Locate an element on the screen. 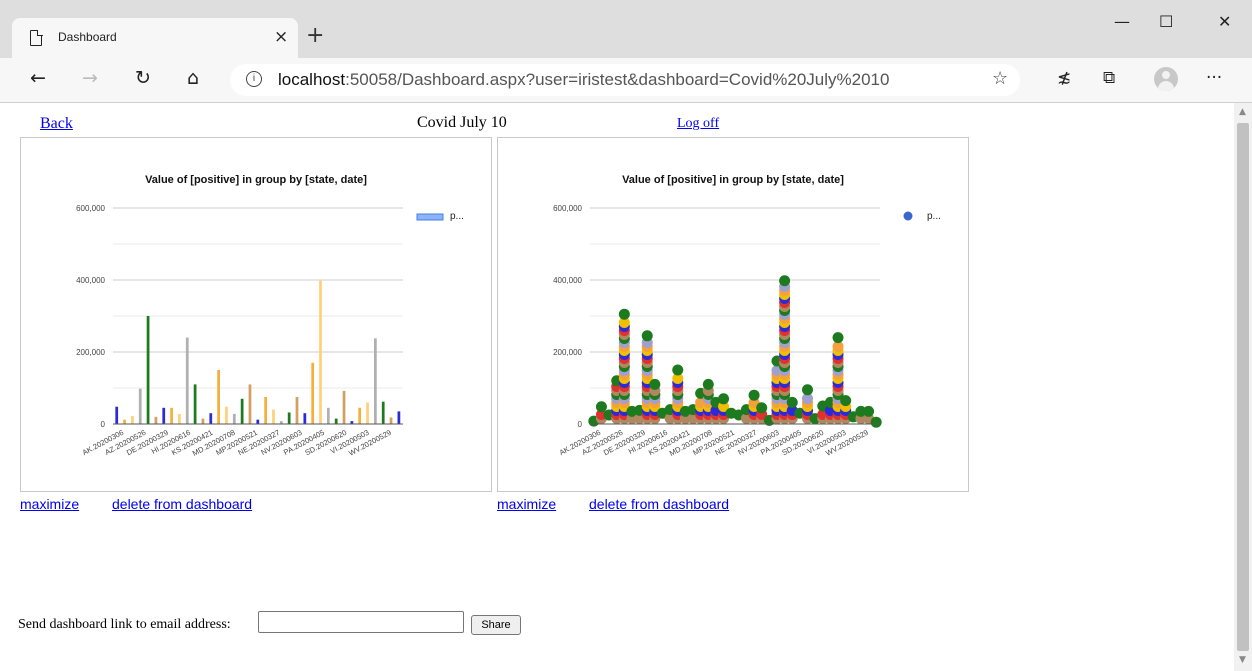 The height and width of the screenshot is (671, 1252). favorites-list-icon: ≴ is located at coordinates (1064, 78).